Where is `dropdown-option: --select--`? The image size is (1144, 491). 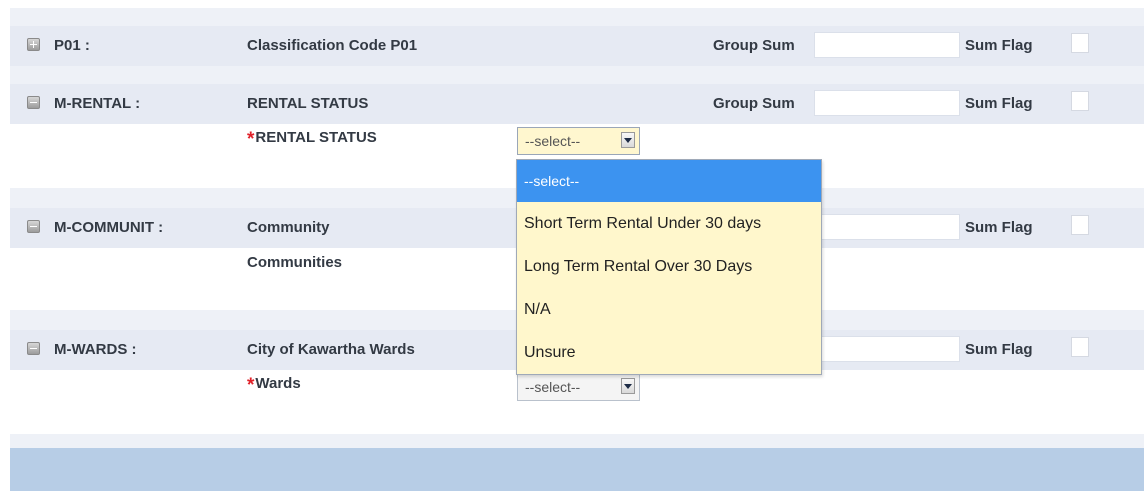
dropdown-option: --select-- is located at coordinates (669, 181).